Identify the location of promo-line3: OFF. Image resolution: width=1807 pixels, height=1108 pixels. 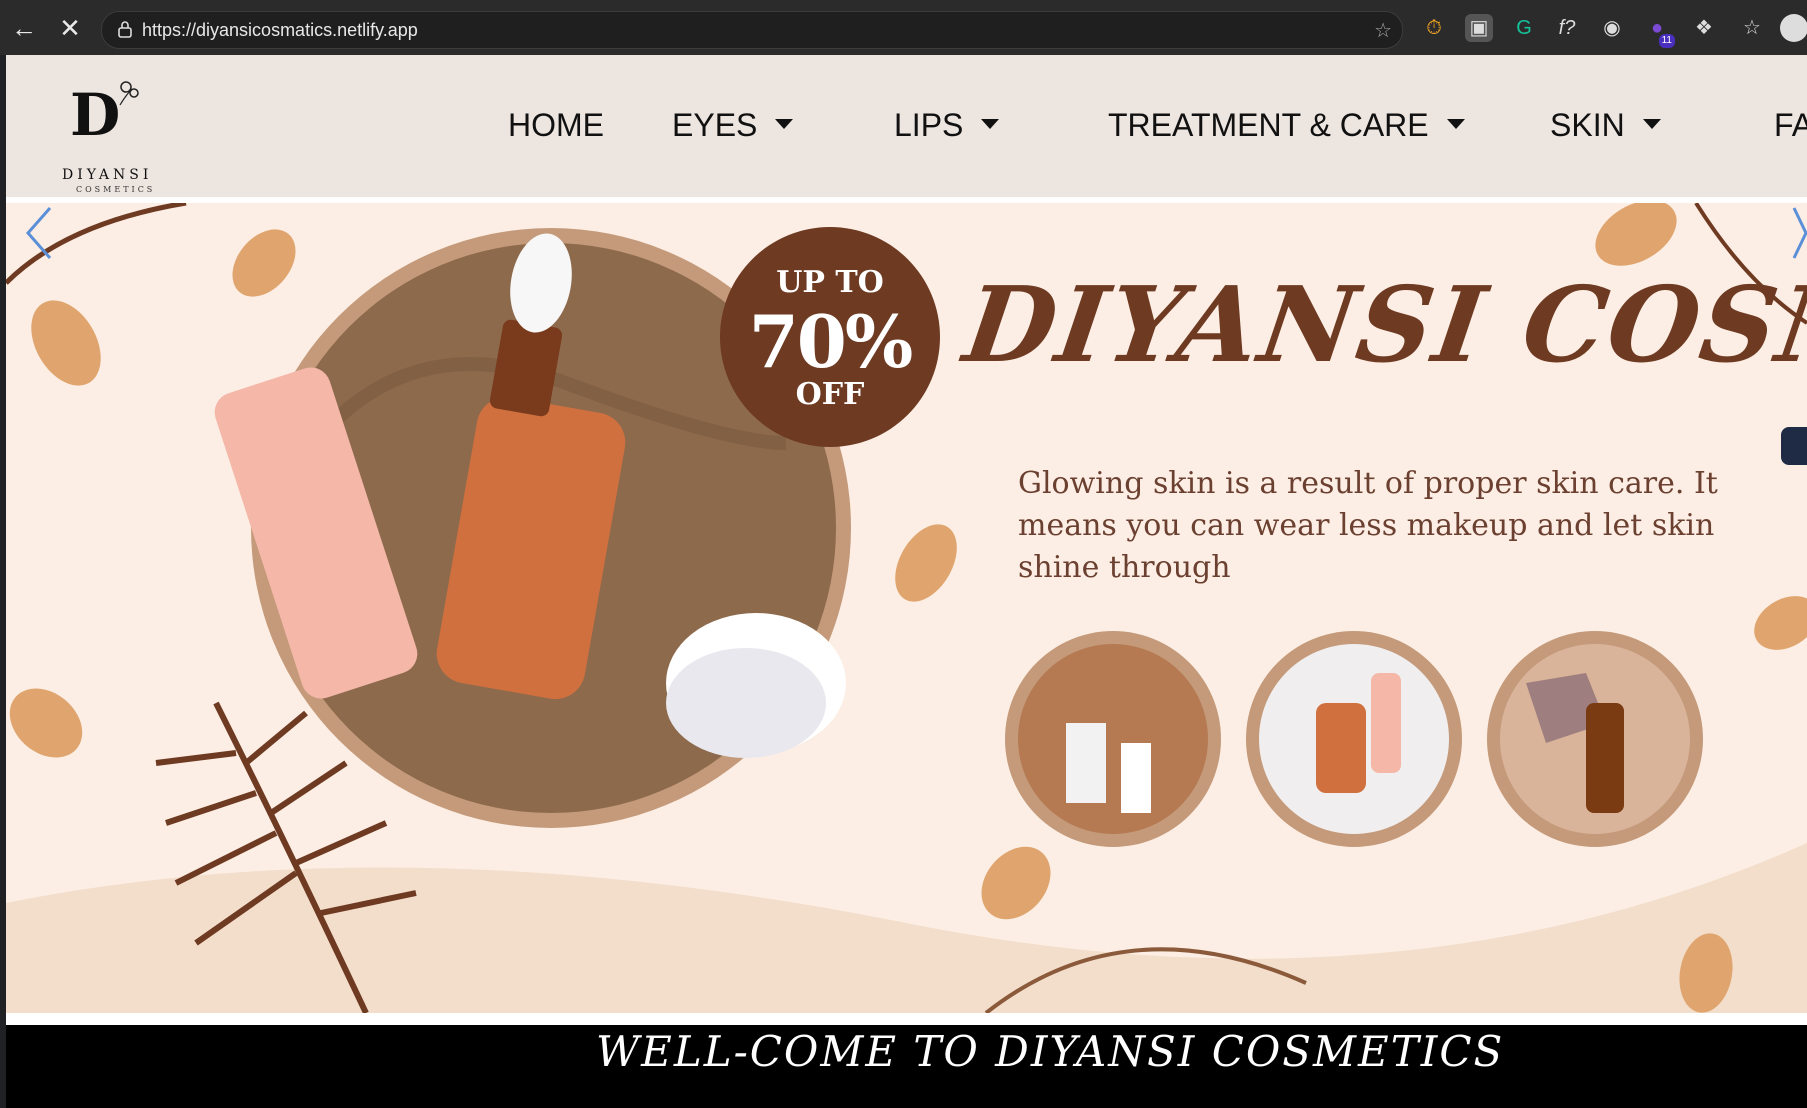
(830, 394).